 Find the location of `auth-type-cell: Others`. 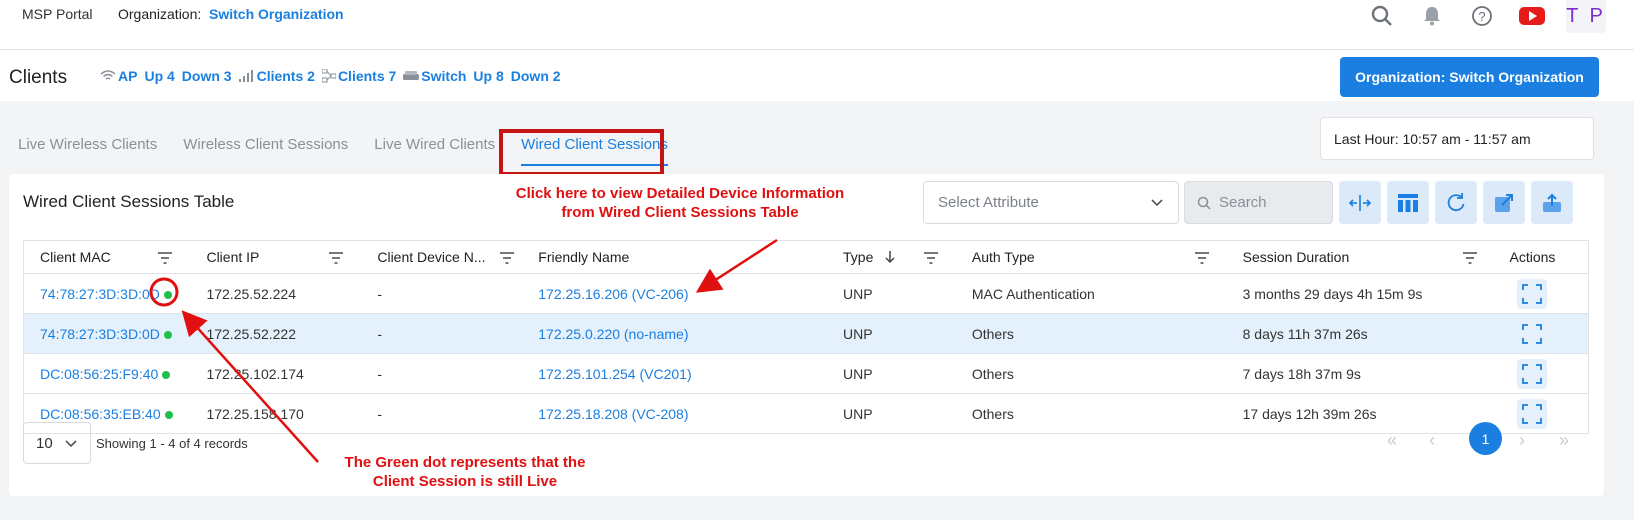

auth-type-cell: Others is located at coordinates (1091, 373).